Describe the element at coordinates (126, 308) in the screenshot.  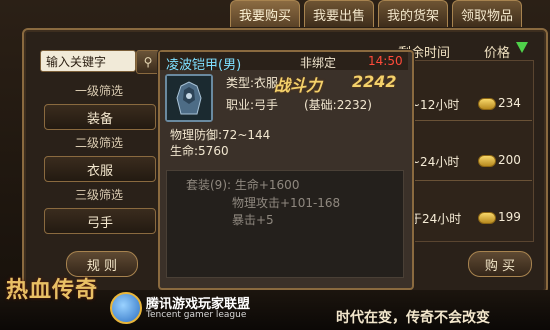
I see `tencent-league-logo-icon` at that location.